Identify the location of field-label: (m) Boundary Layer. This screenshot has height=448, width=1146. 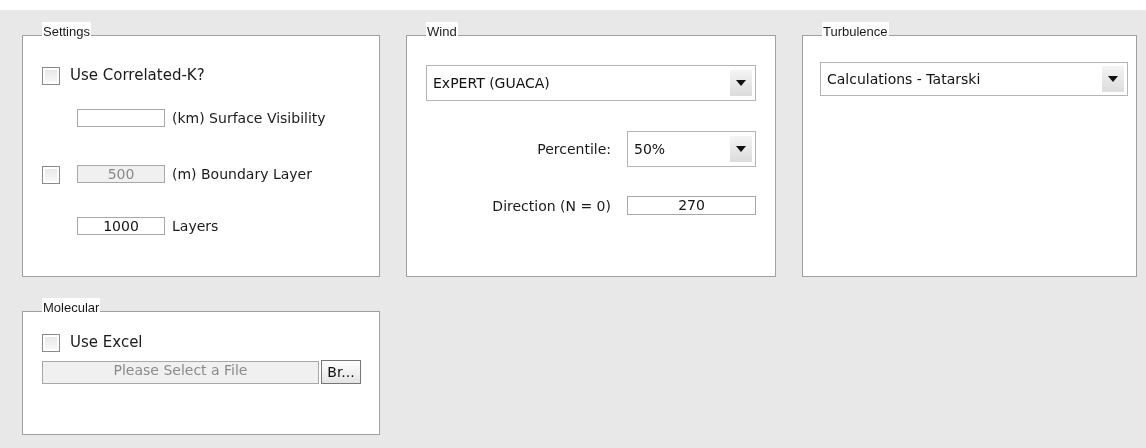
(242, 174).